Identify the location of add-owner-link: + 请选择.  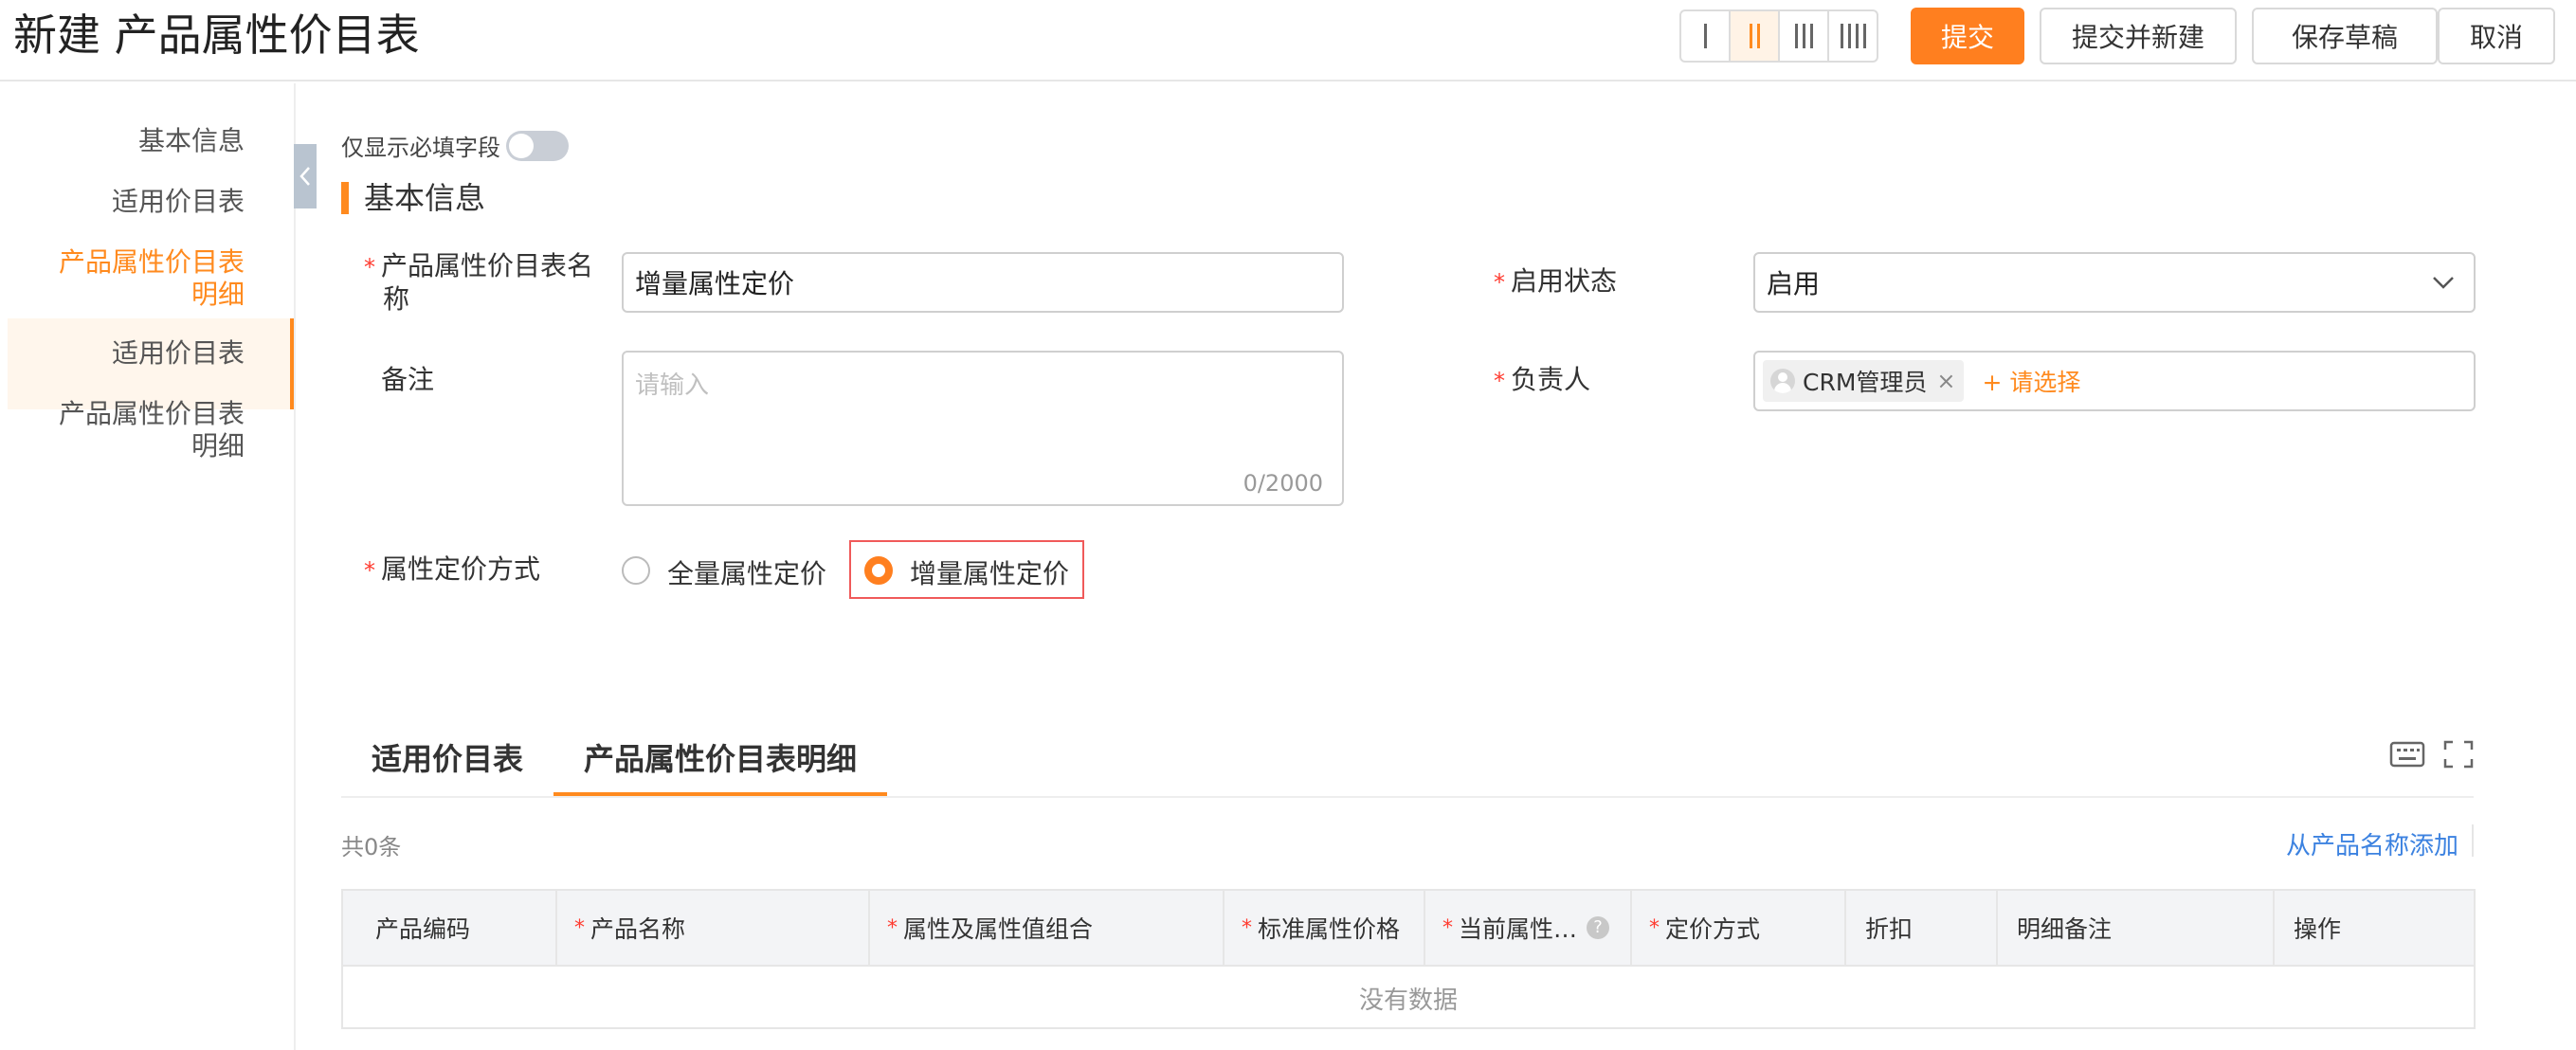
(2032, 381).